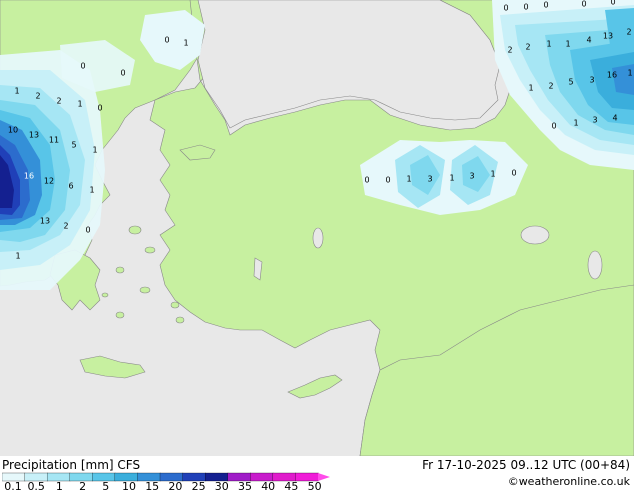 This screenshot has height=493, width=634. What do you see at coordinates (83, 486) in the screenshot?
I see `legend-tick-label: 2` at bounding box center [83, 486].